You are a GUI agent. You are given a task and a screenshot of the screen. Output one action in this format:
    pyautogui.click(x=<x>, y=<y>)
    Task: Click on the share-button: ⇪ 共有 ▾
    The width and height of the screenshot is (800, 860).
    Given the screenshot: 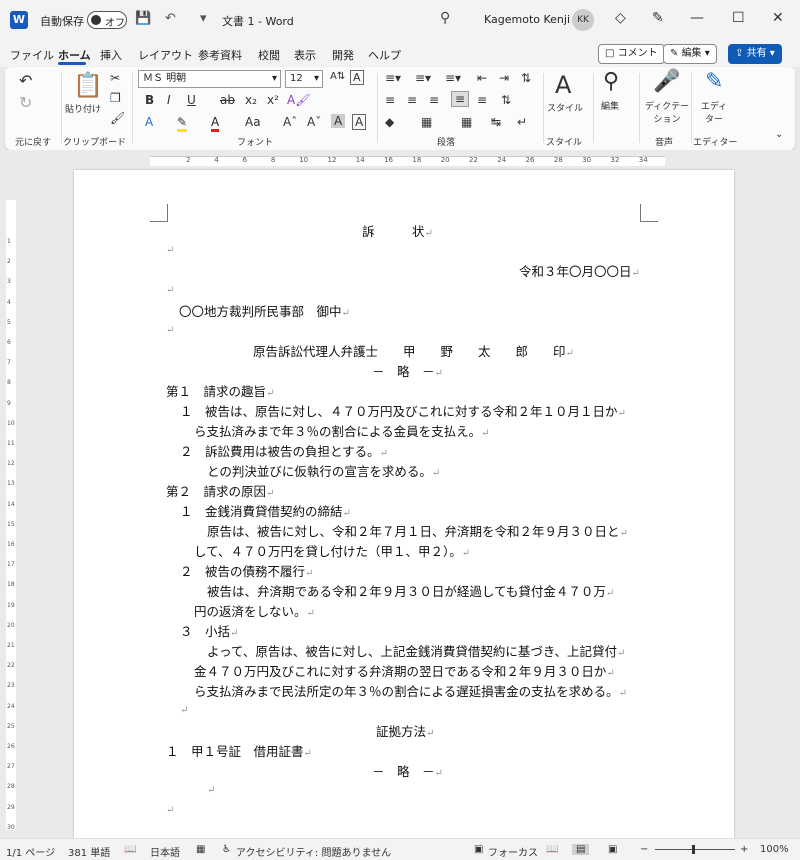 What is the action you would take?
    pyautogui.click(x=755, y=54)
    